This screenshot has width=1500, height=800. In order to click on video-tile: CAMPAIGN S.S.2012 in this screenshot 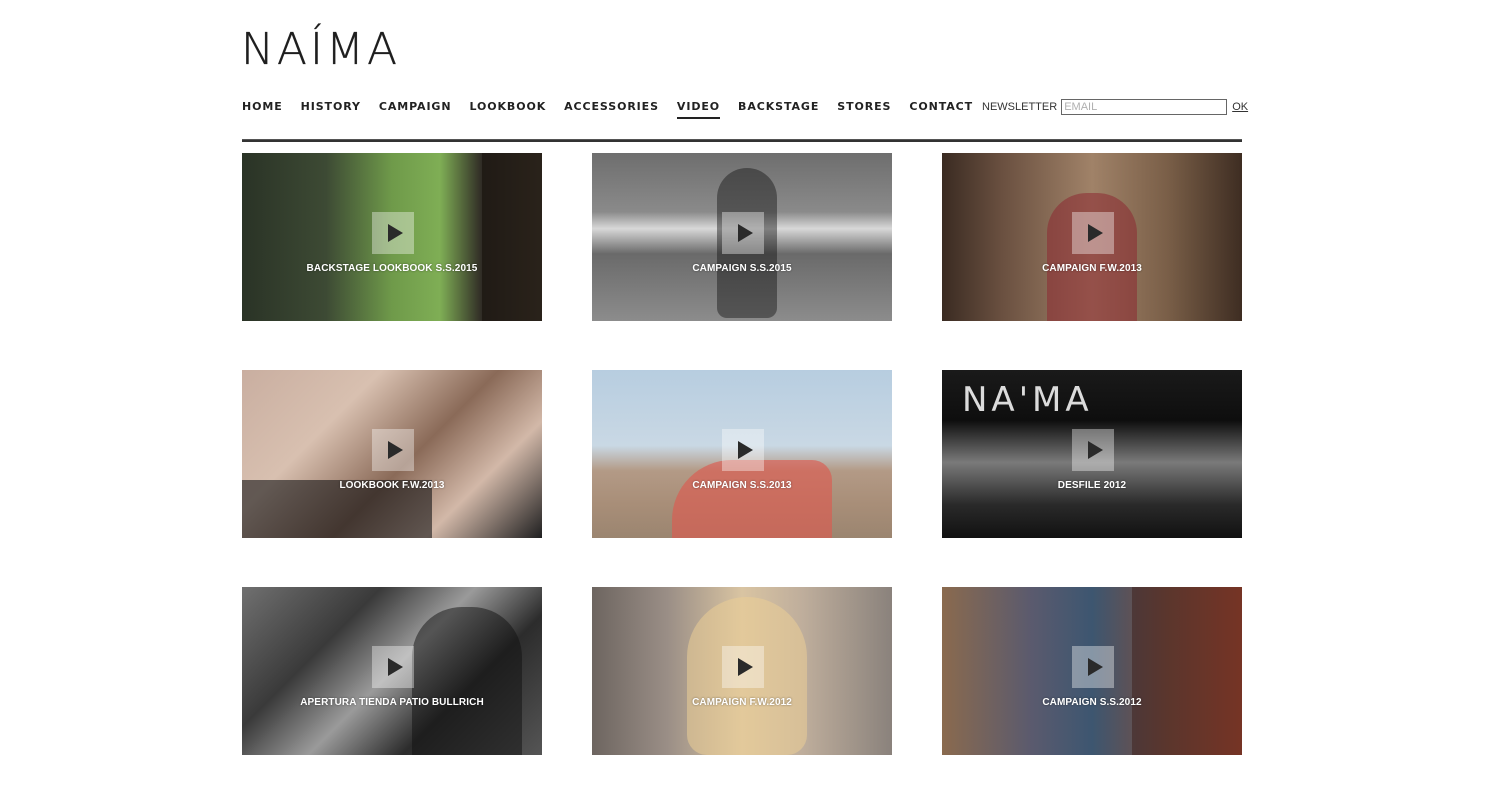, I will do `click(1092, 671)`.